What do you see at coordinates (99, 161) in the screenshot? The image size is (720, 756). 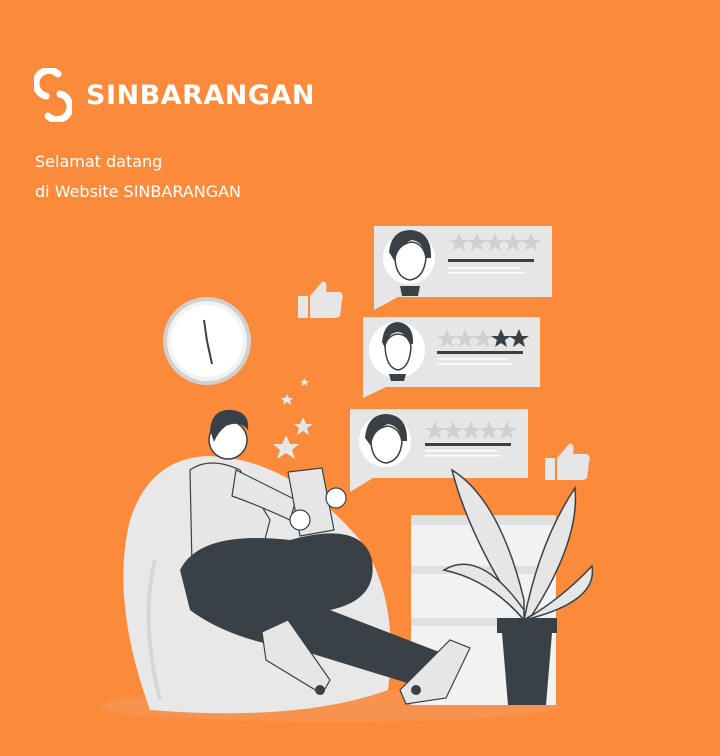 I see `welcome-line-1: Selamat datang` at bounding box center [99, 161].